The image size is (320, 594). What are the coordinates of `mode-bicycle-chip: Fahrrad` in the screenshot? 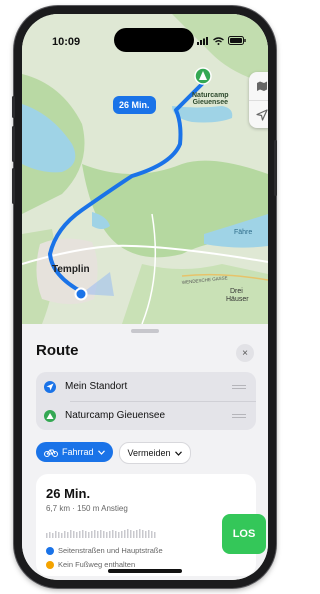 It's located at (74, 452).